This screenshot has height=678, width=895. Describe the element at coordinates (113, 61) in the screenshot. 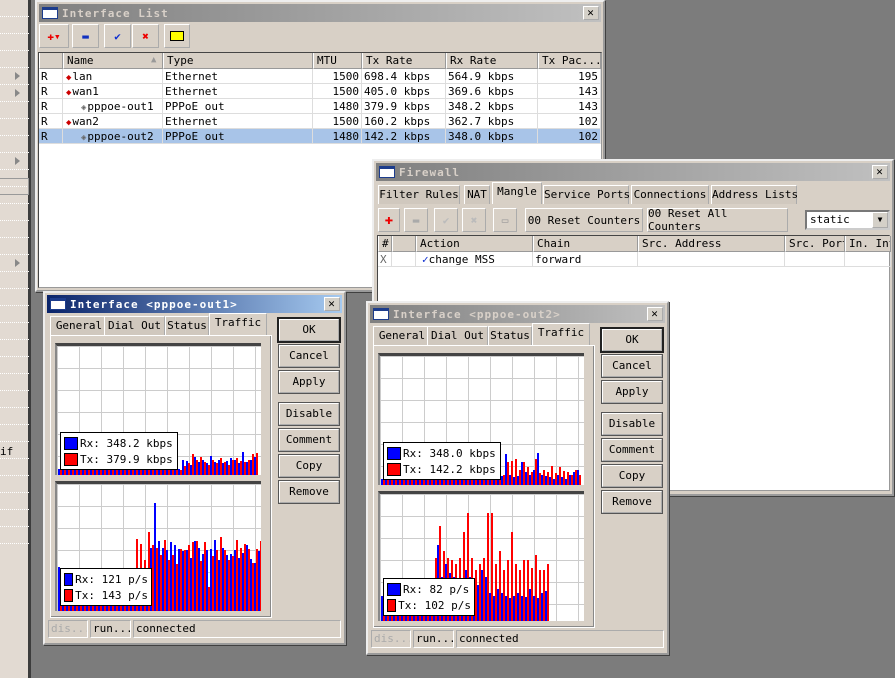

I see `column-header-name: Name` at that location.